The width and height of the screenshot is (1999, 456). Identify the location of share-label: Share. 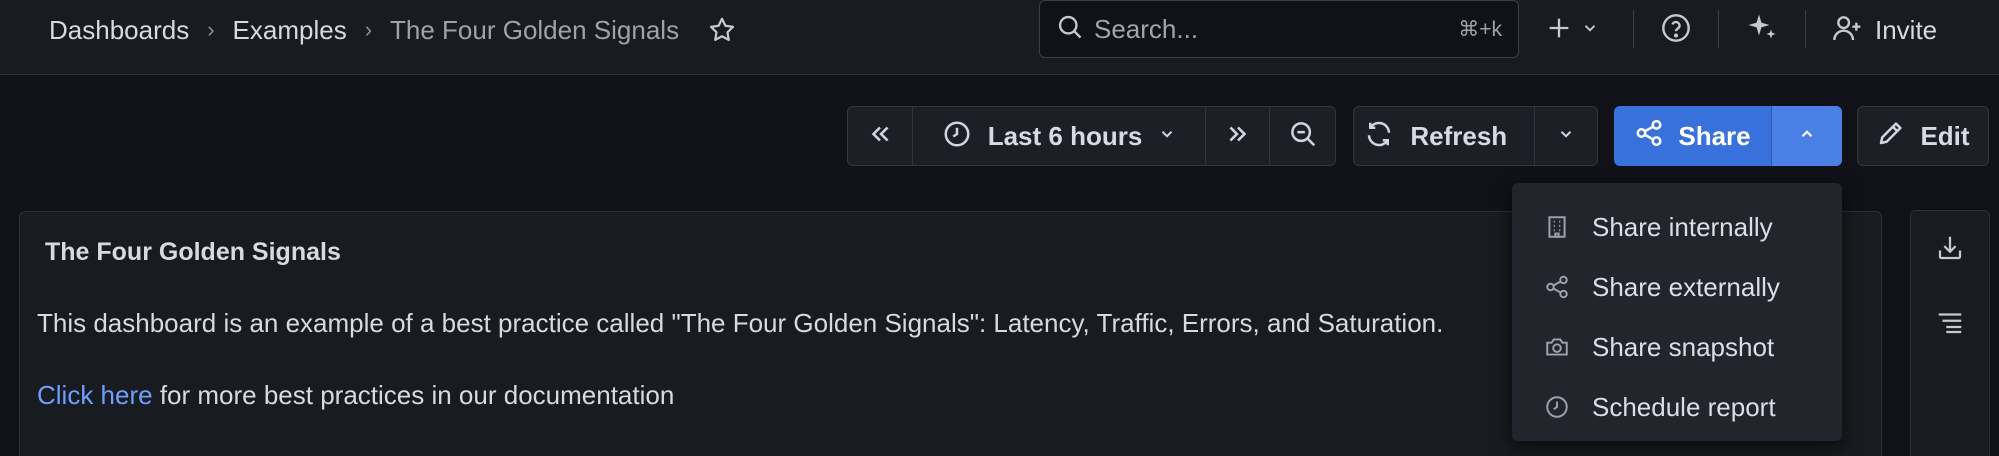
(1714, 135).